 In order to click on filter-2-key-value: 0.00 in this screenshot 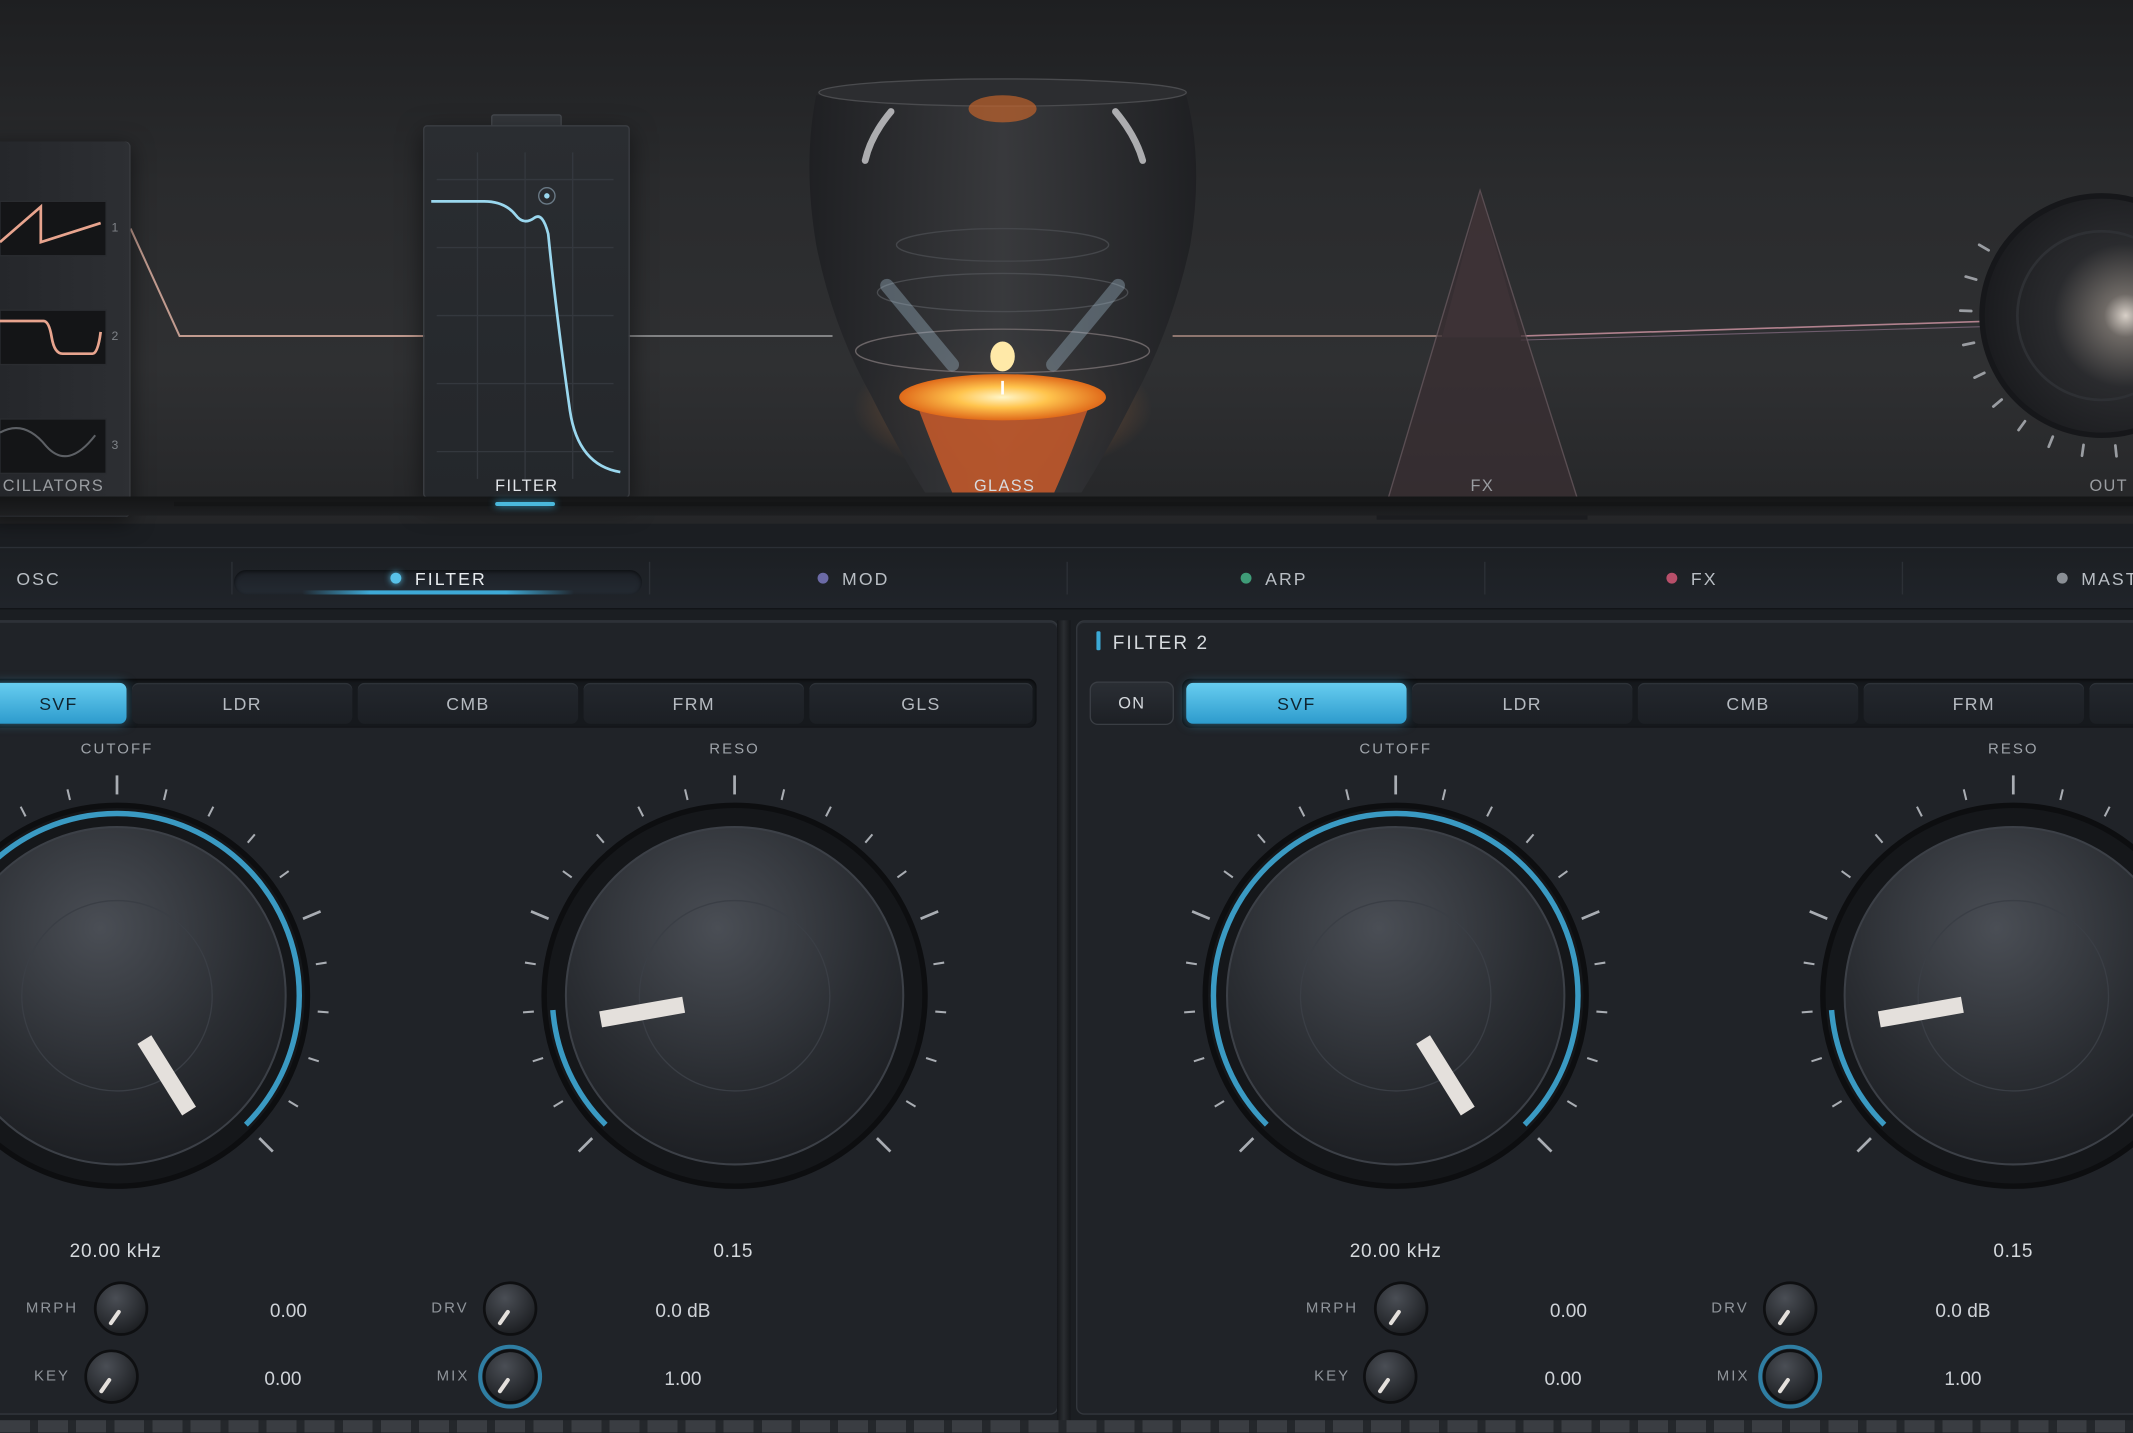, I will do `click(1563, 1378)`.